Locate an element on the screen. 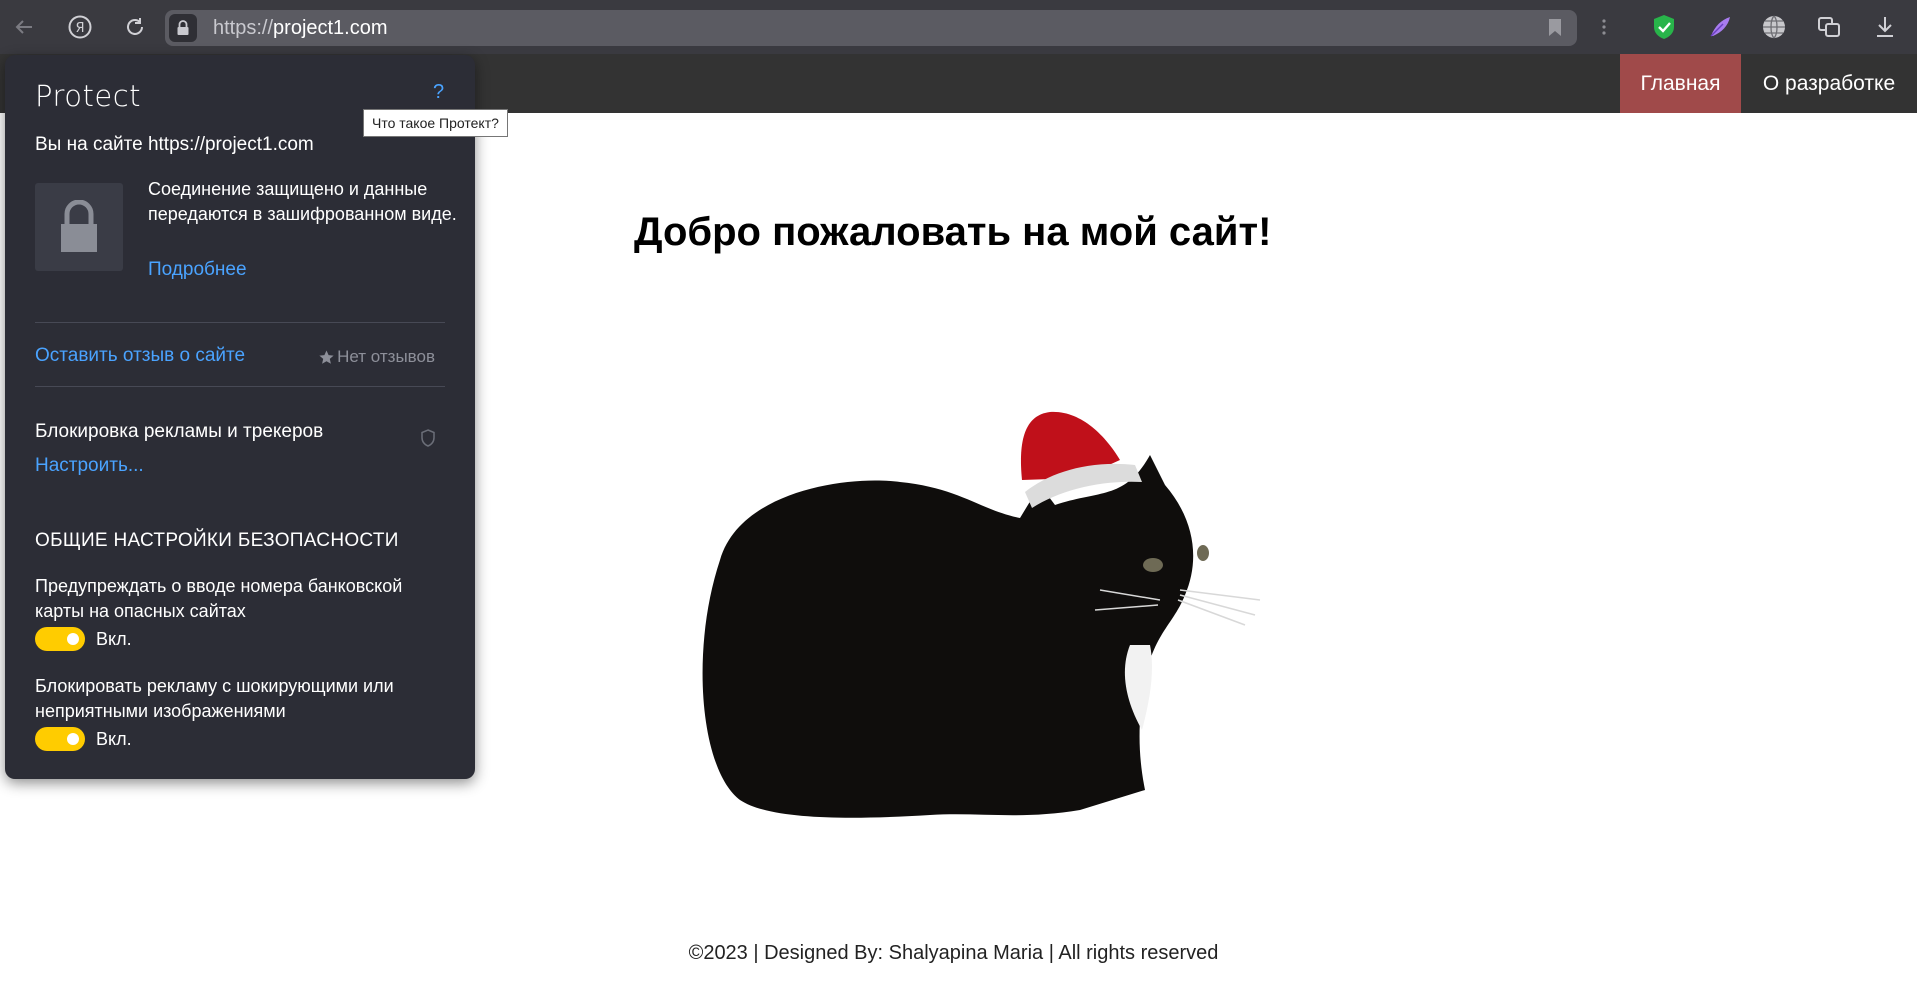 Image resolution: width=1917 pixels, height=987 pixels. extension-shield-button is located at coordinates (1664, 27).